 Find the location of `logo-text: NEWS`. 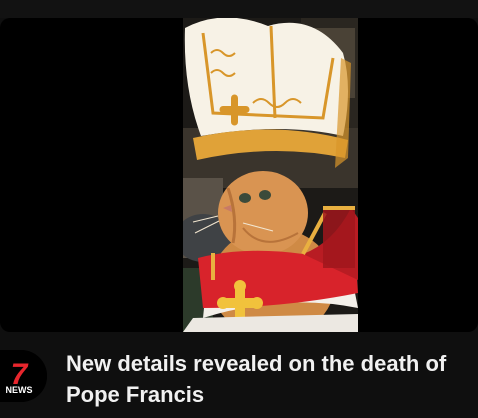

logo-text: NEWS is located at coordinates (19, 390).